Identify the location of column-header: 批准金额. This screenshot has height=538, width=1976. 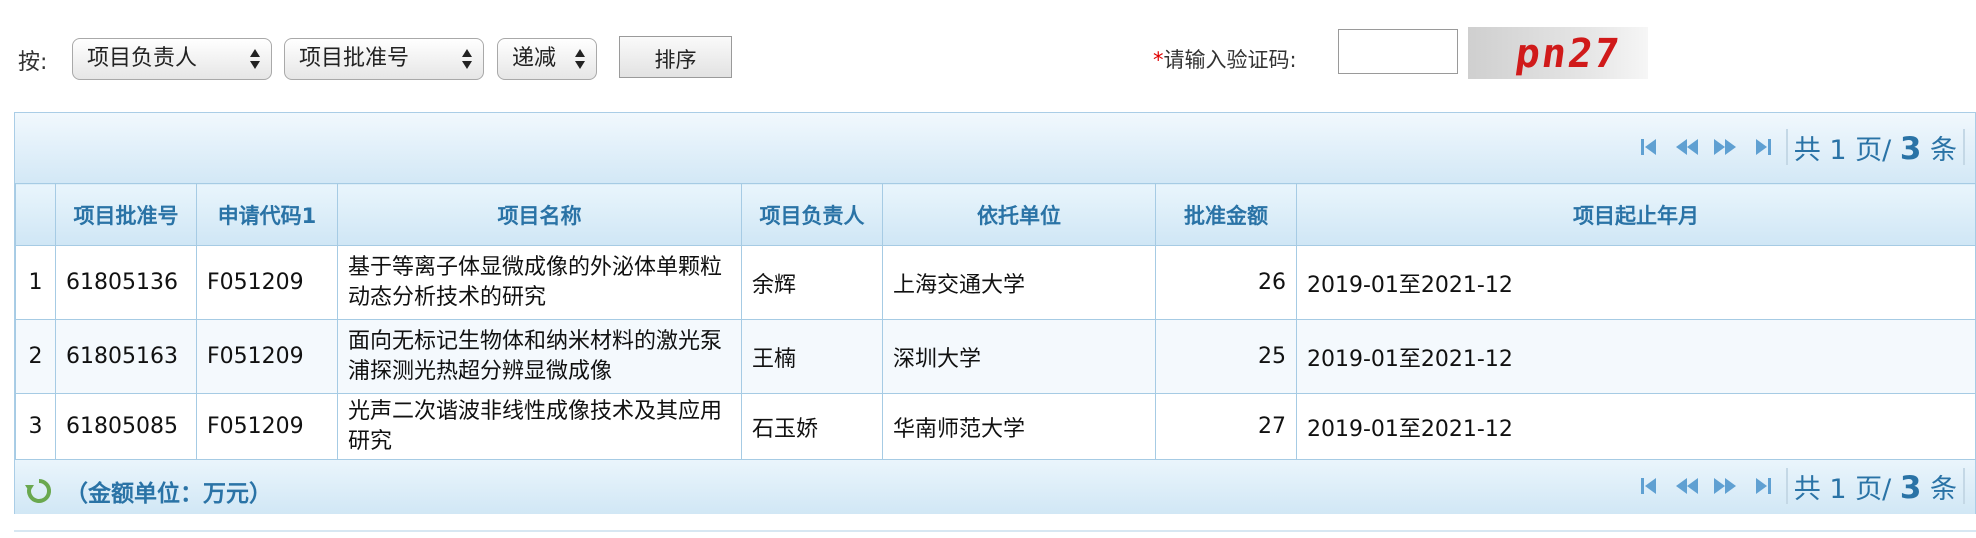
(1226, 214).